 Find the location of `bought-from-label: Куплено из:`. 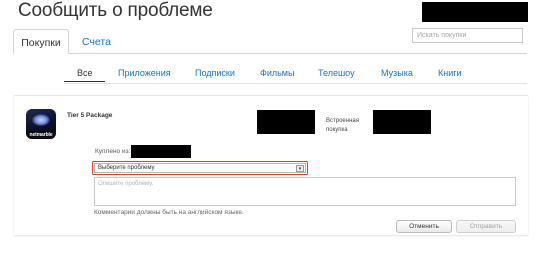

bought-from-label: Куплено из: is located at coordinates (113, 151).